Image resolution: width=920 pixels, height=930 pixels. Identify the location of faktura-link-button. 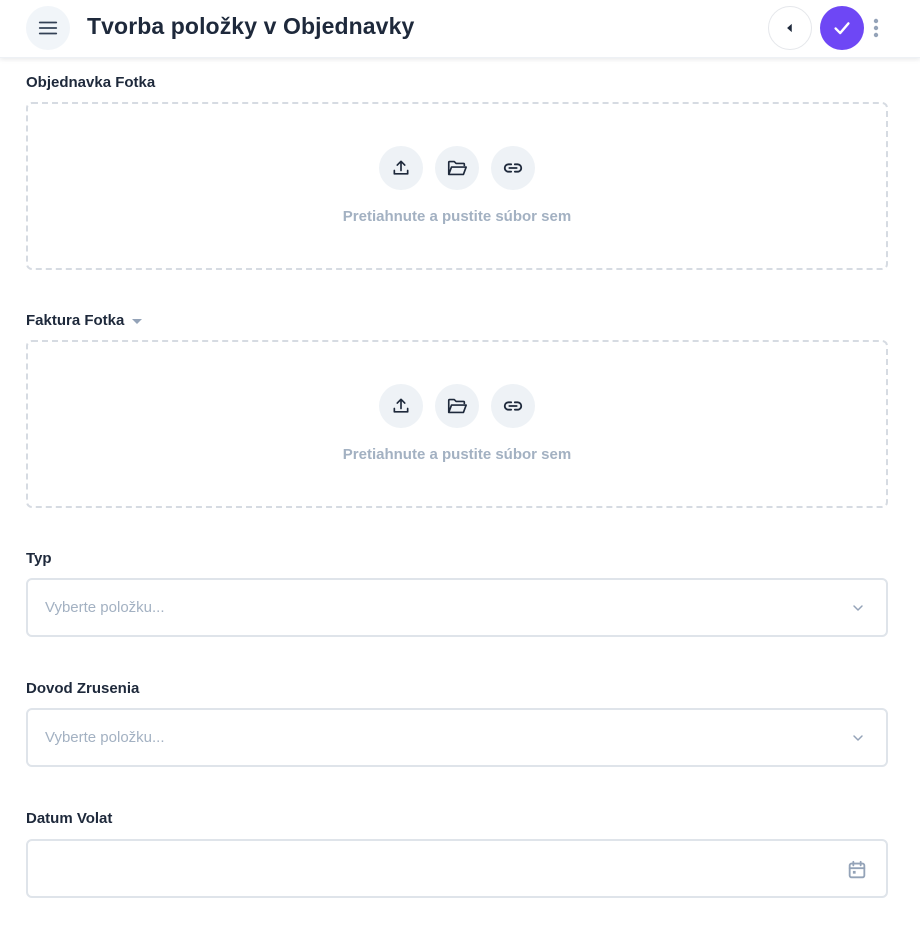
(513, 406).